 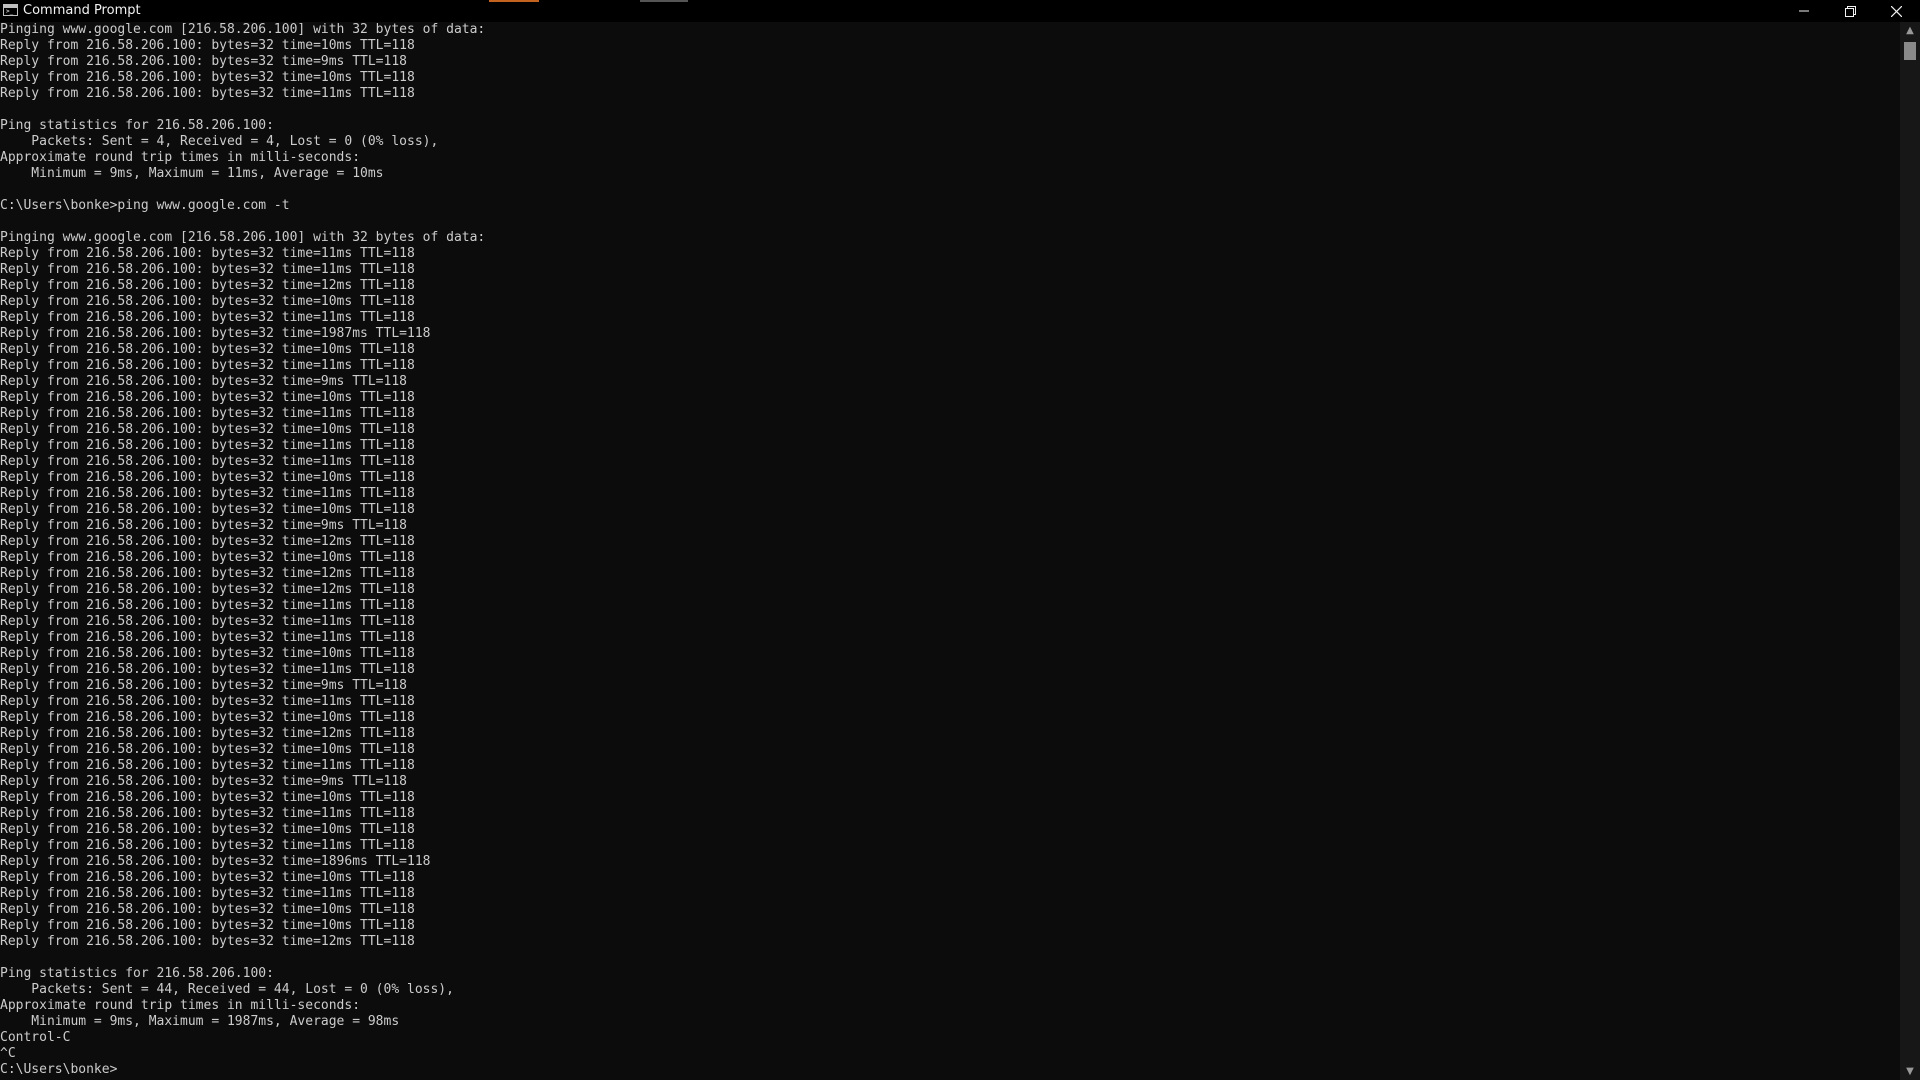 What do you see at coordinates (514, 1) in the screenshot?
I see `title-accent` at bounding box center [514, 1].